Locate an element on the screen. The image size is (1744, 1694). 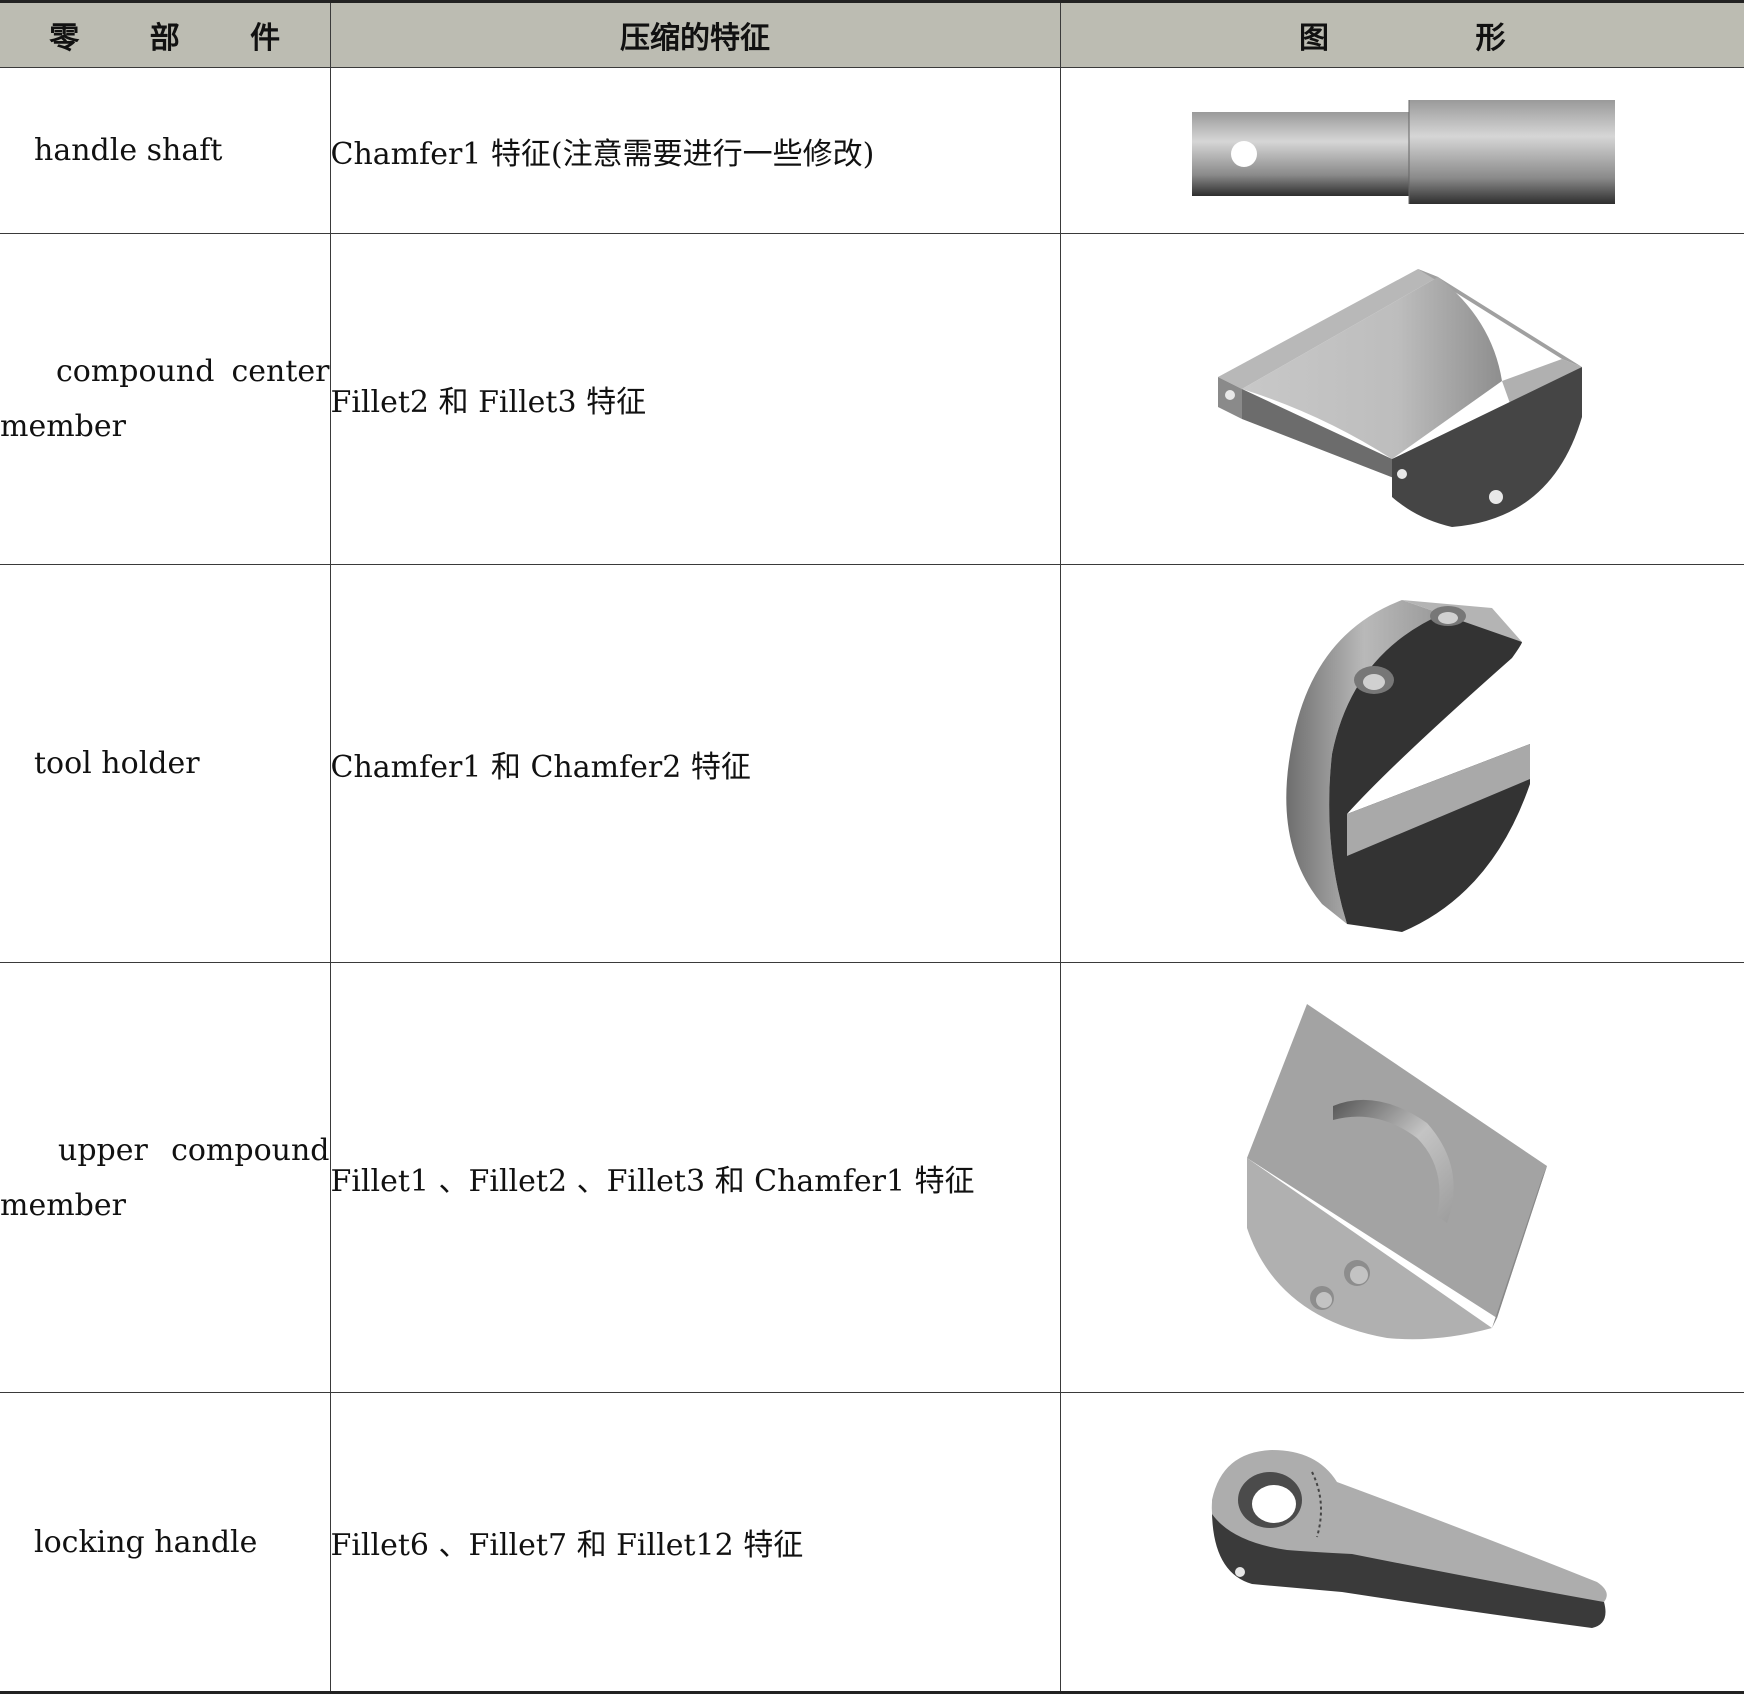
handle-shaft-image is located at coordinates (1404, 151).